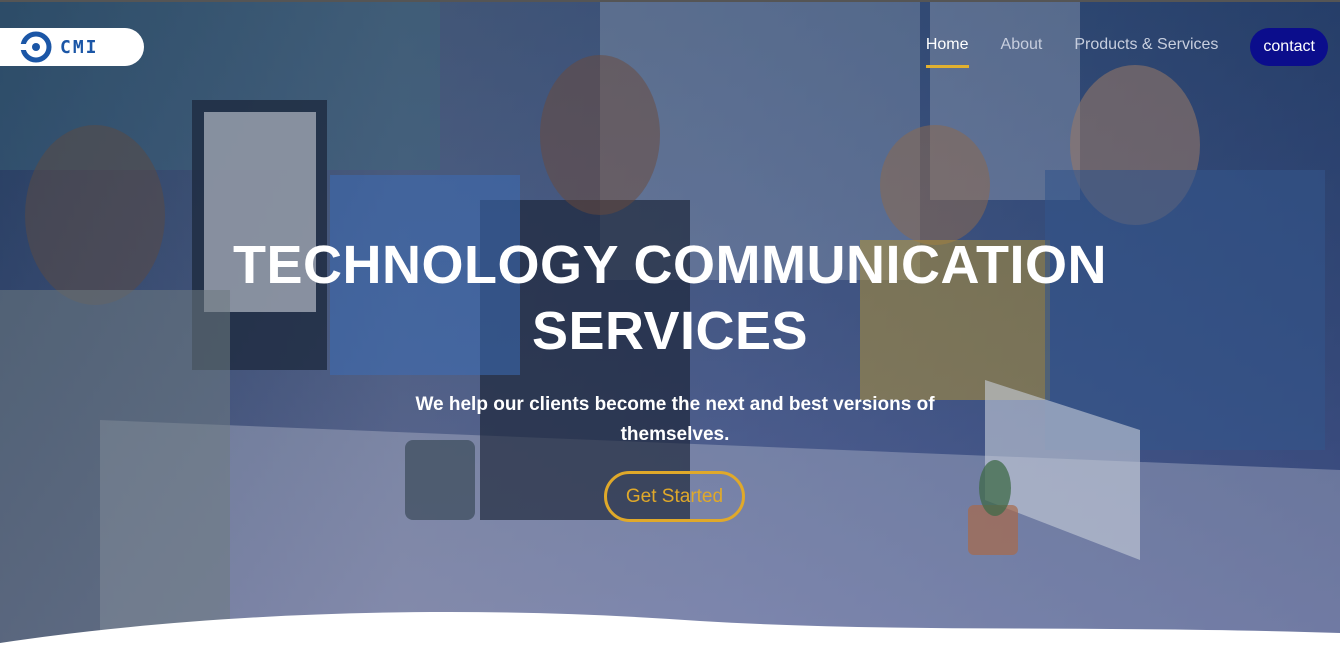 Image resolution: width=1340 pixels, height=653 pixels. What do you see at coordinates (670, 1) in the screenshot?
I see `top-border` at bounding box center [670, 1].